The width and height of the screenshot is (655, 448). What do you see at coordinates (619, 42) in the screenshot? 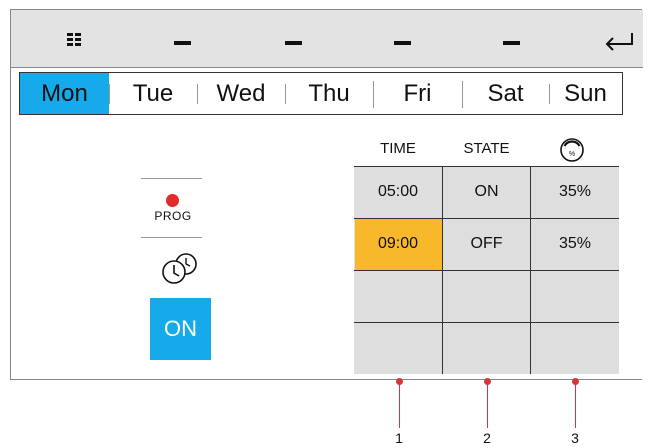
I see `enter-return-icon` at bounding box center [619, 42].